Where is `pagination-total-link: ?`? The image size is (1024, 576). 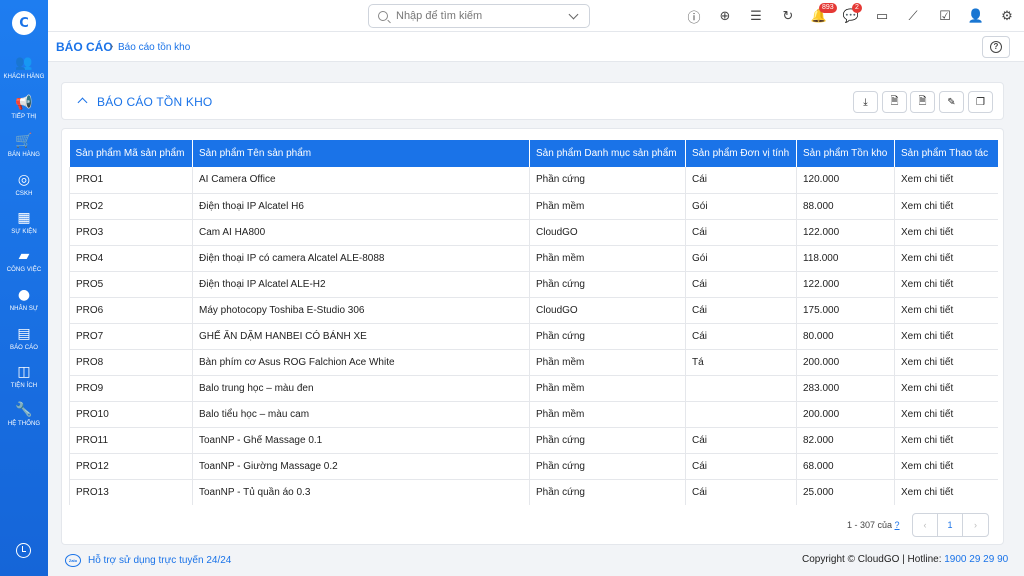 pagination-total-link: ? is located at coordinates (897, 525).